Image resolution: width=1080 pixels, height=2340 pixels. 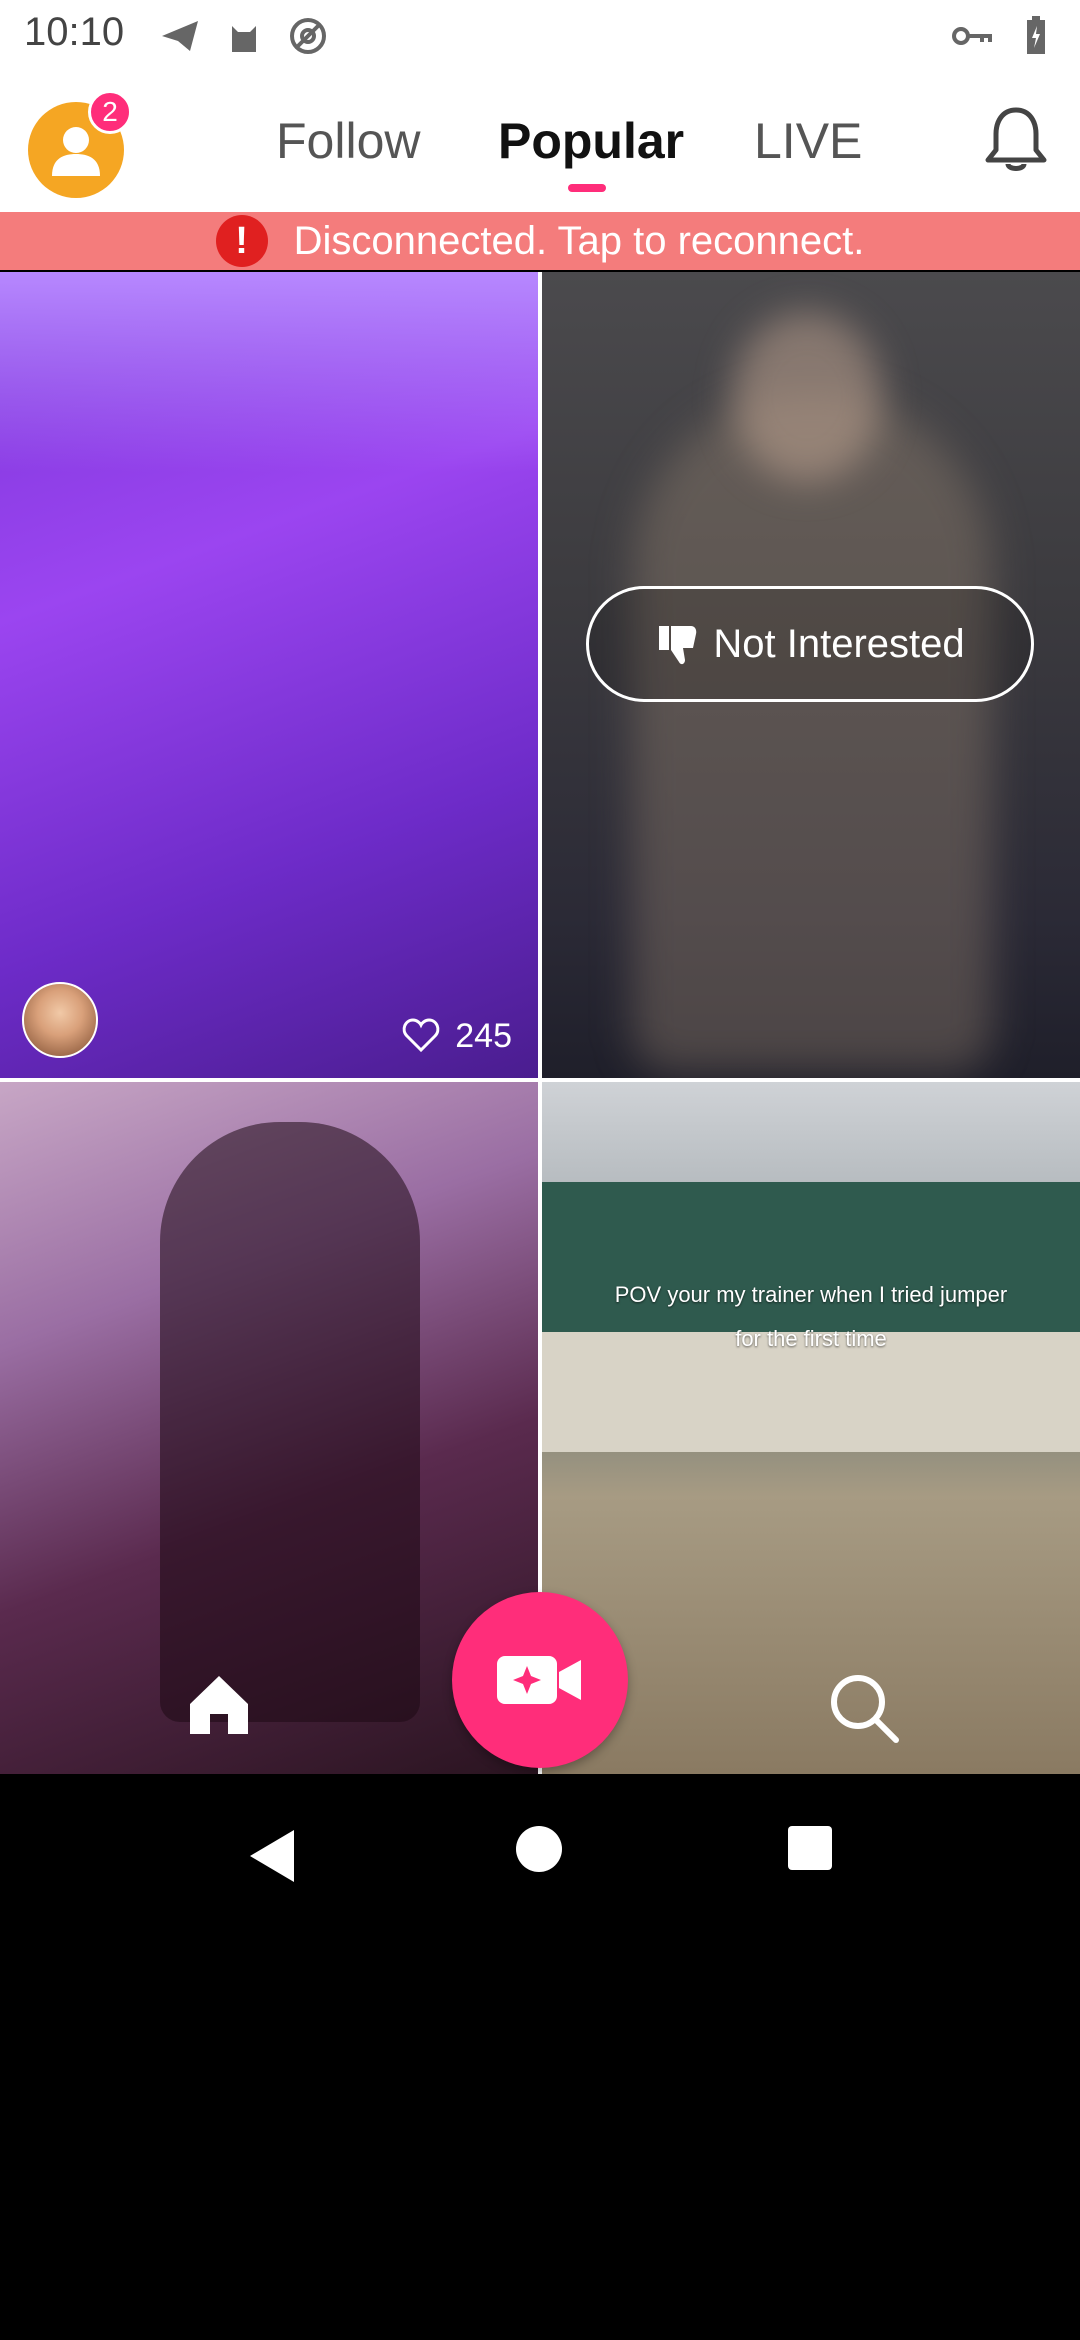 I want to click on like-count-value: 245, so click(x=483, y=1035).